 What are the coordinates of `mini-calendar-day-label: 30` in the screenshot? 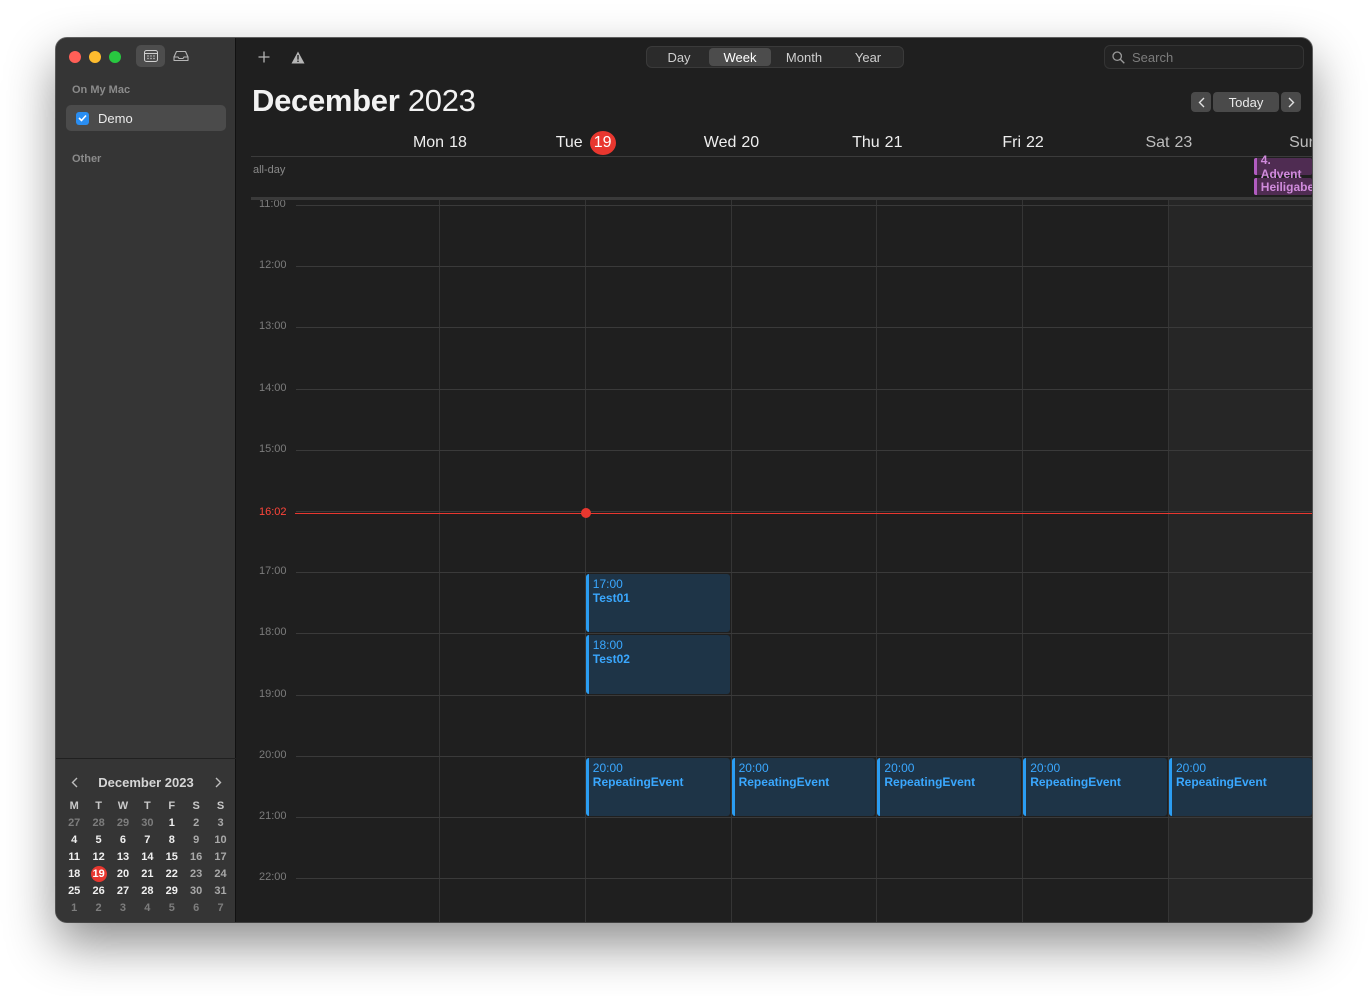 It's located at (196, 890).